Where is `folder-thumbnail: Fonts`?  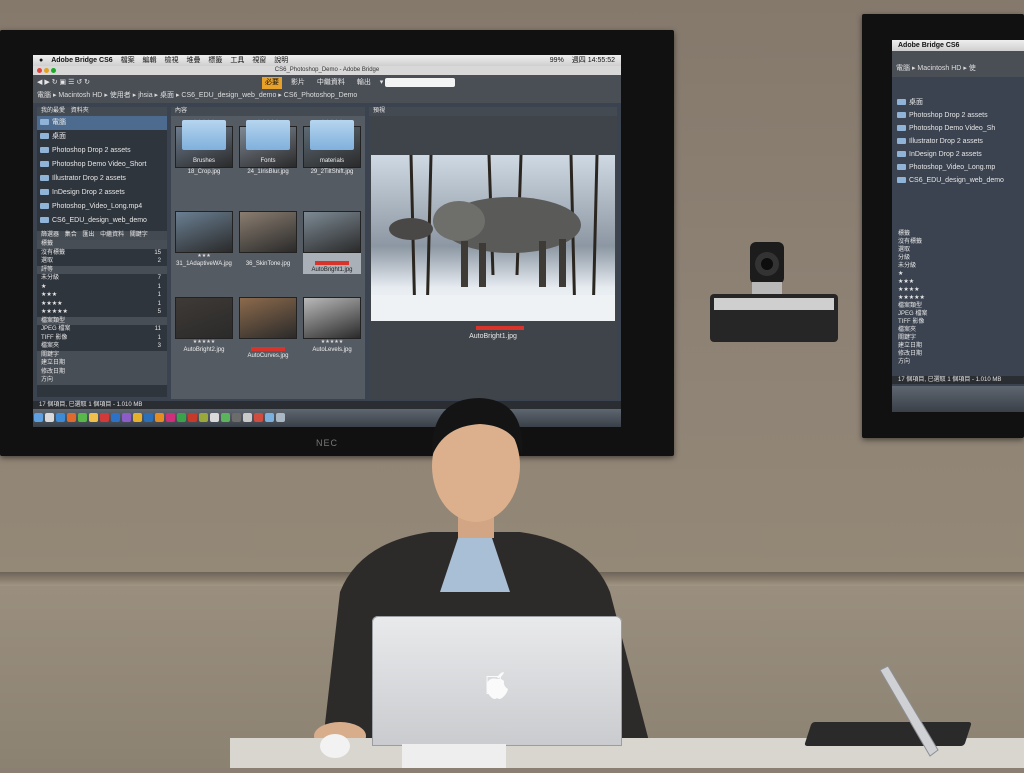
folder-thumbnail: Fonts is located at coordinates (268, 140).